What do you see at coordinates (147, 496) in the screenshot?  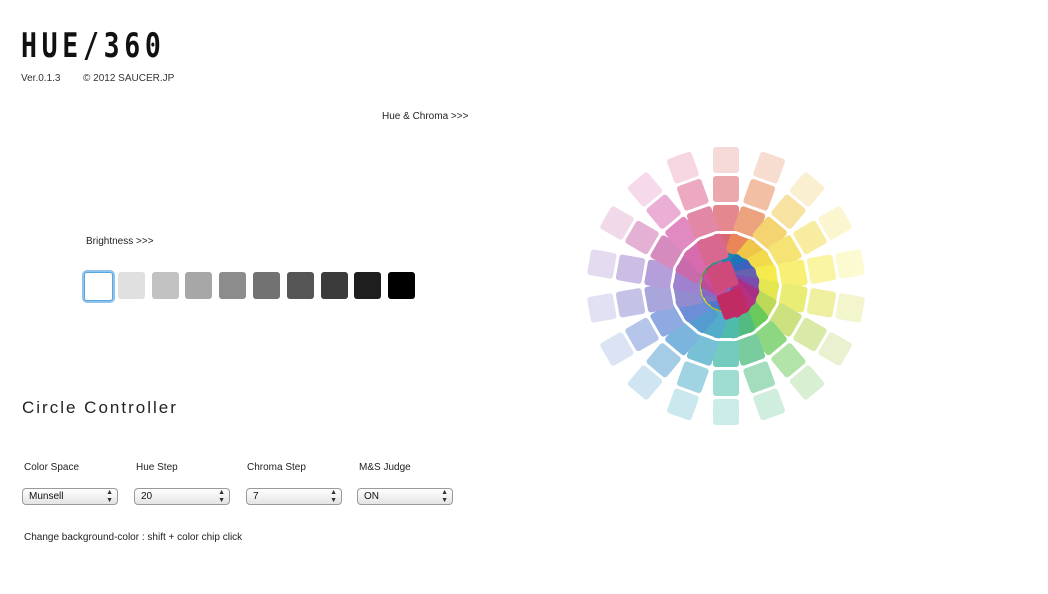 I see `hue-step-value: 20` at bounding box center [147, 496].